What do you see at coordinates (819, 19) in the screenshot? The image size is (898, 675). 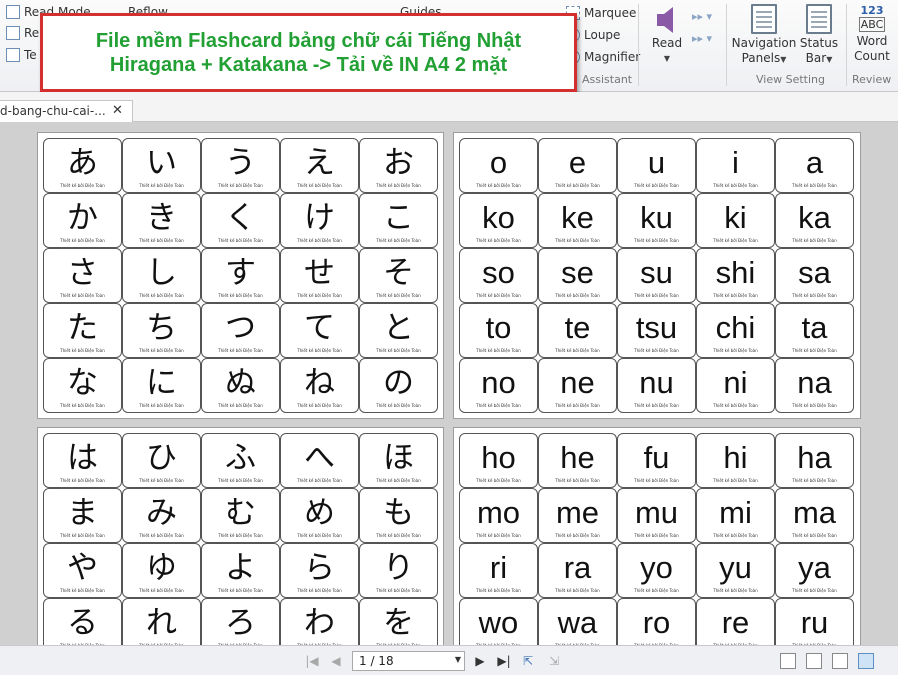 I see `status-bar-icon` at bounding box center [819, 19].